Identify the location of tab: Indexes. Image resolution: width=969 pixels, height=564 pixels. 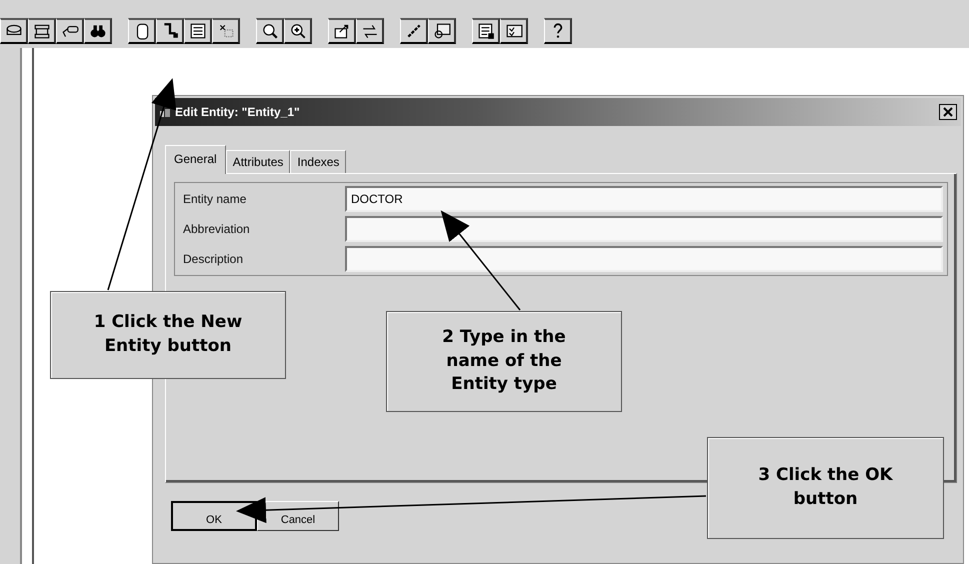
(318, 161).